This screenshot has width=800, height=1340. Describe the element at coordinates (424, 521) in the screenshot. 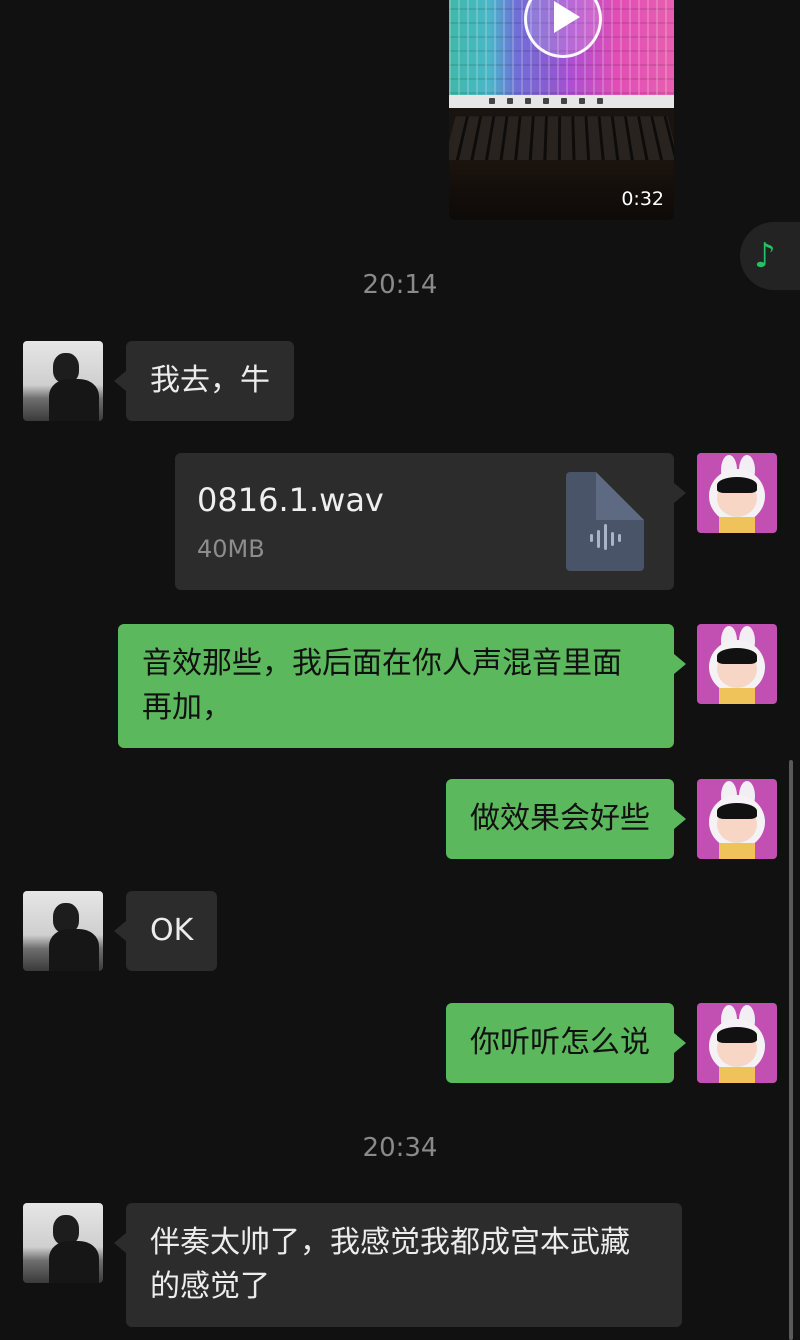

I see `file-message: 0816.1.wav 40MB` at that location.